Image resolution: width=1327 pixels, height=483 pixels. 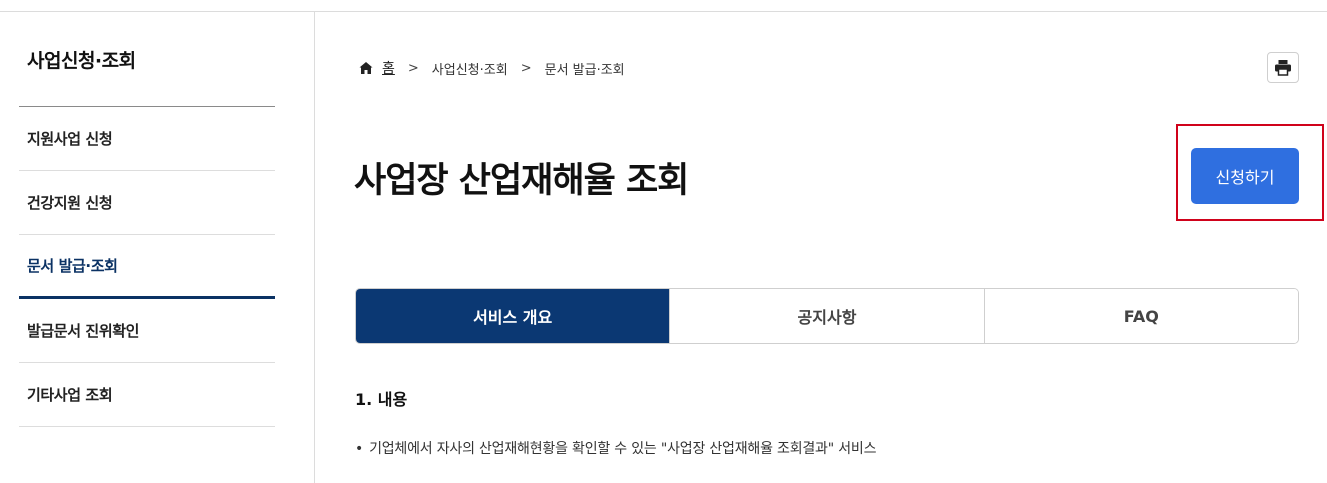 I want to click on print-button, so click(x=1283, y=67).